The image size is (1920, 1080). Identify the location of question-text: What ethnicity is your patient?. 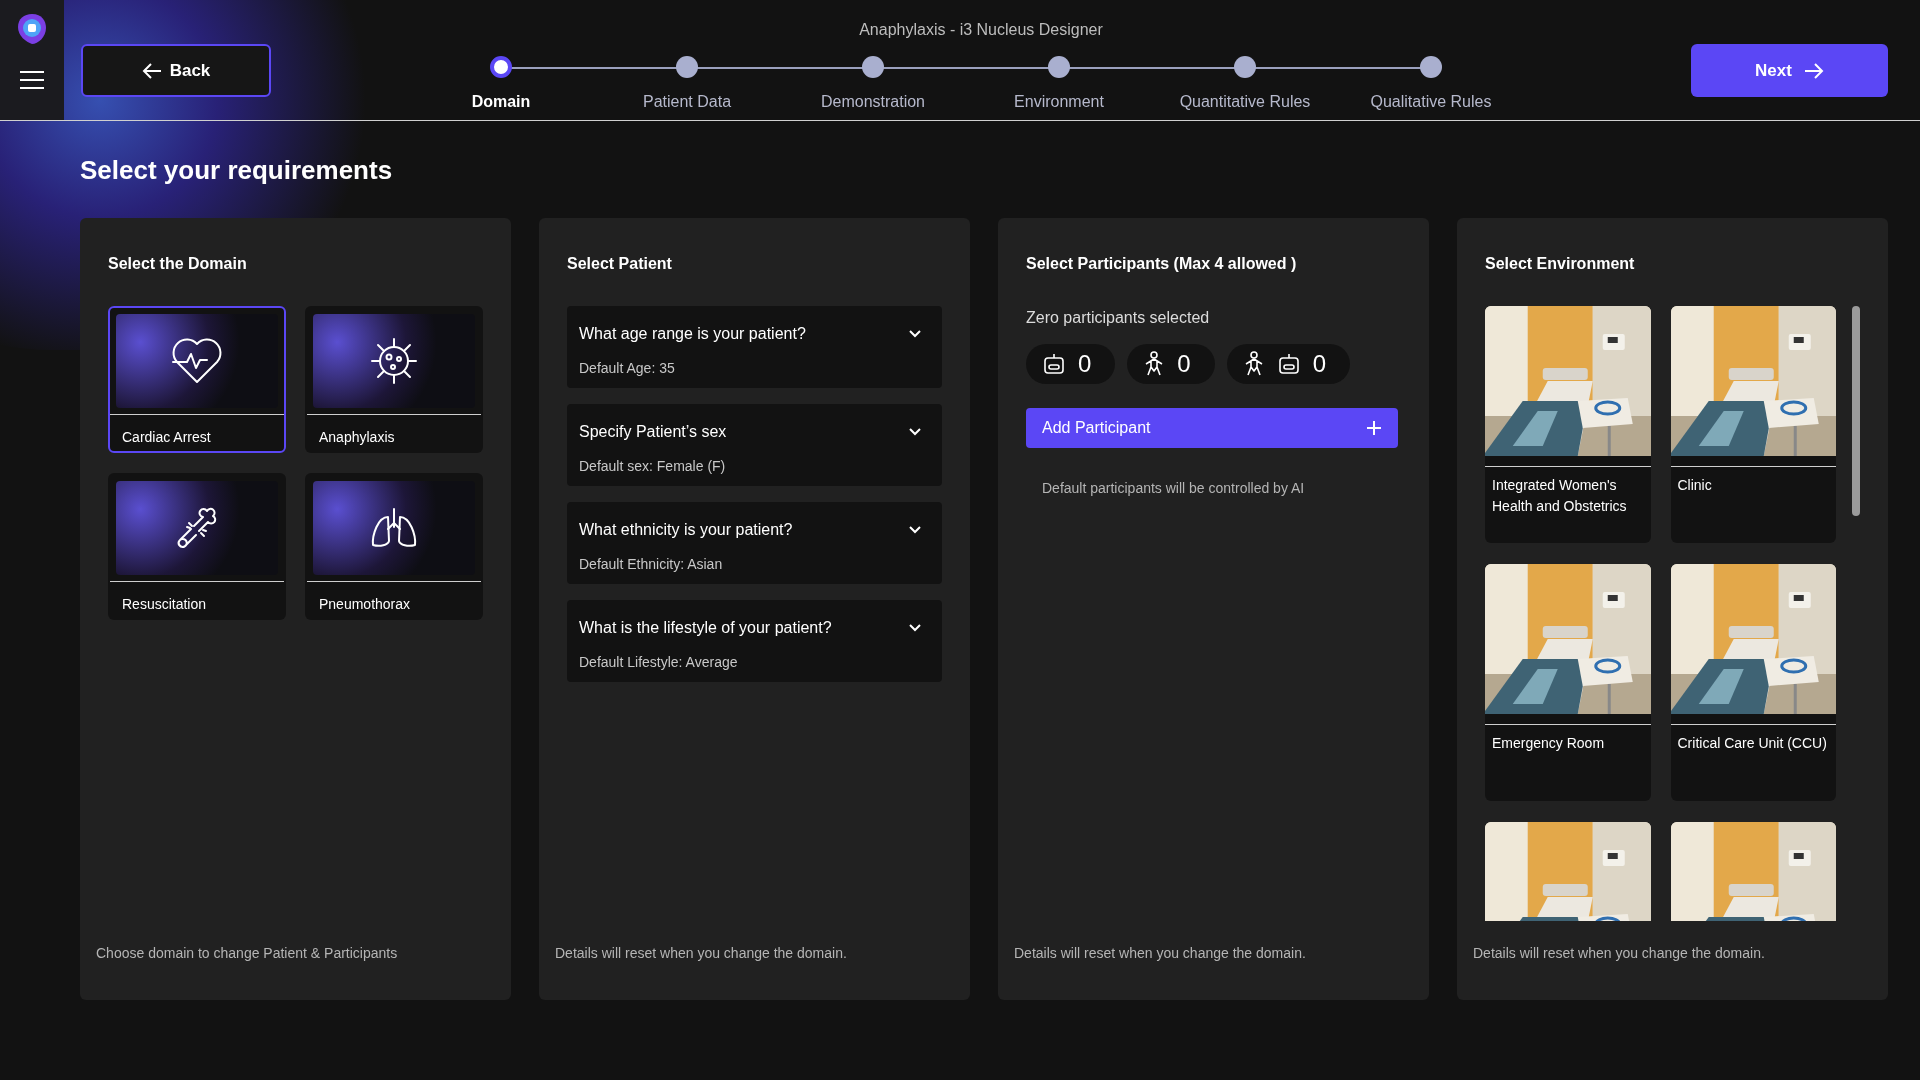
(686, 530).